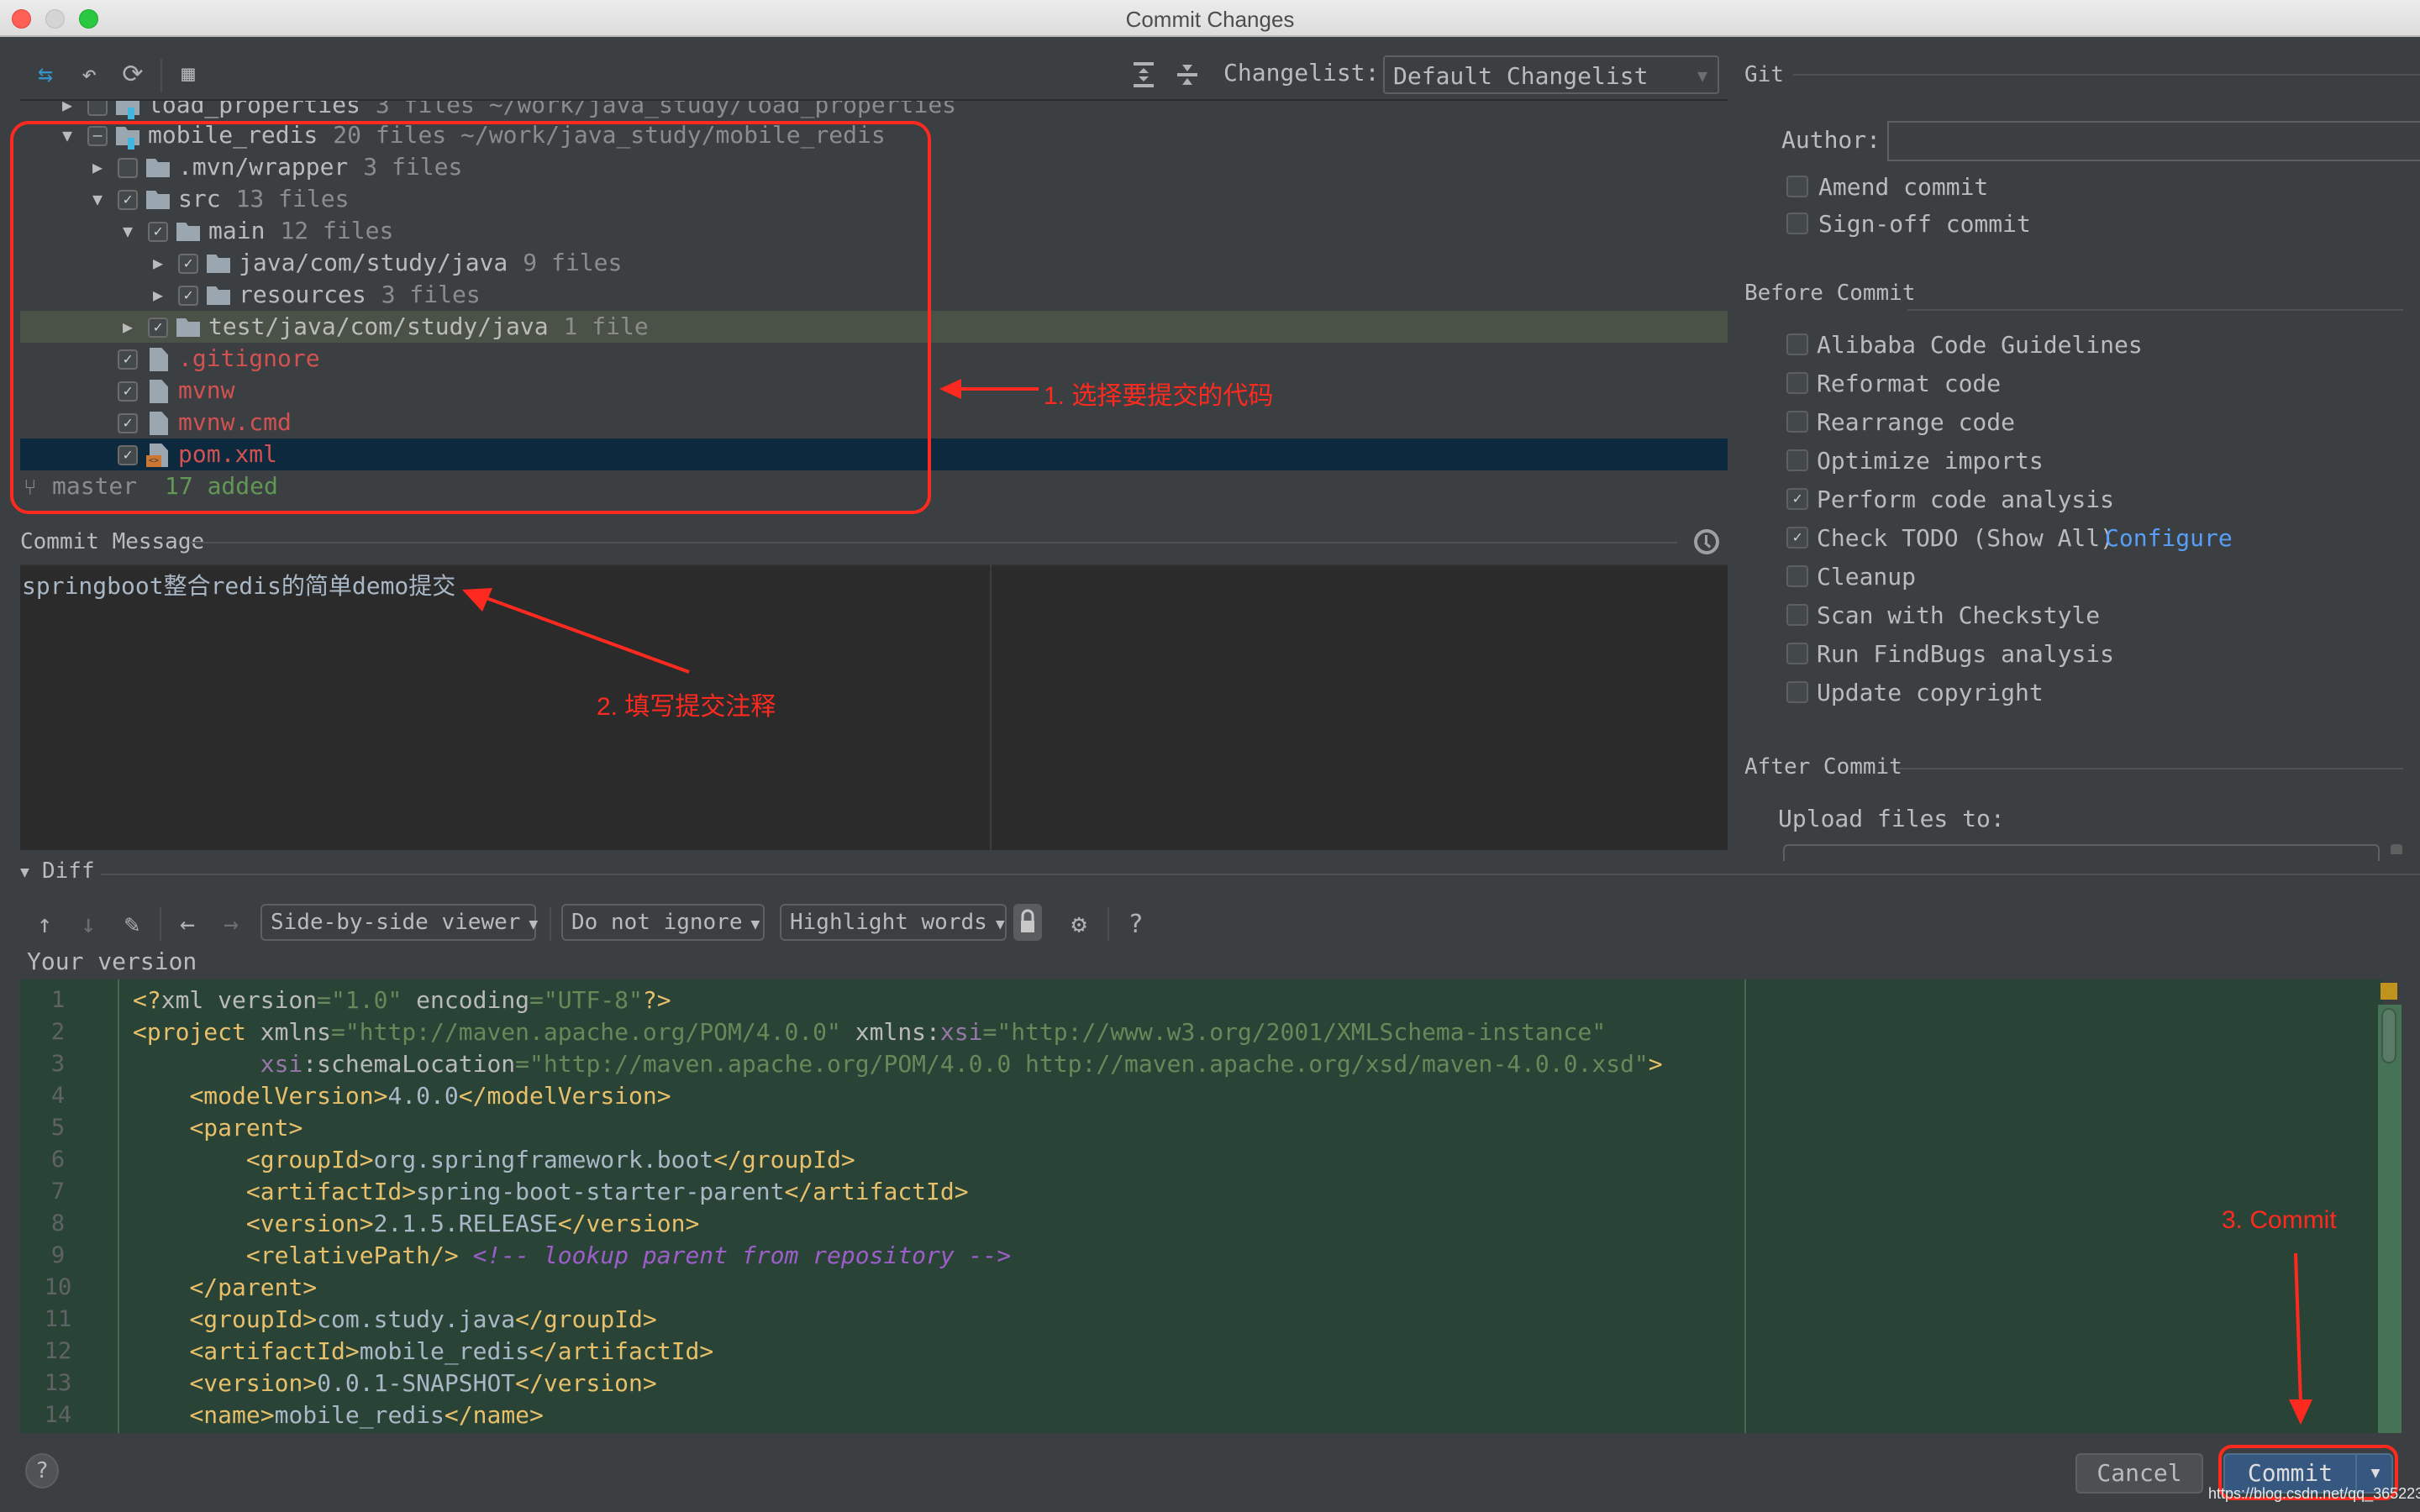 The height and width of the screenshot is (1512, 2420). Describe the element at coordinates (88, 924) in the screenshot. I see `next-difference-icon: ↓` at that location.